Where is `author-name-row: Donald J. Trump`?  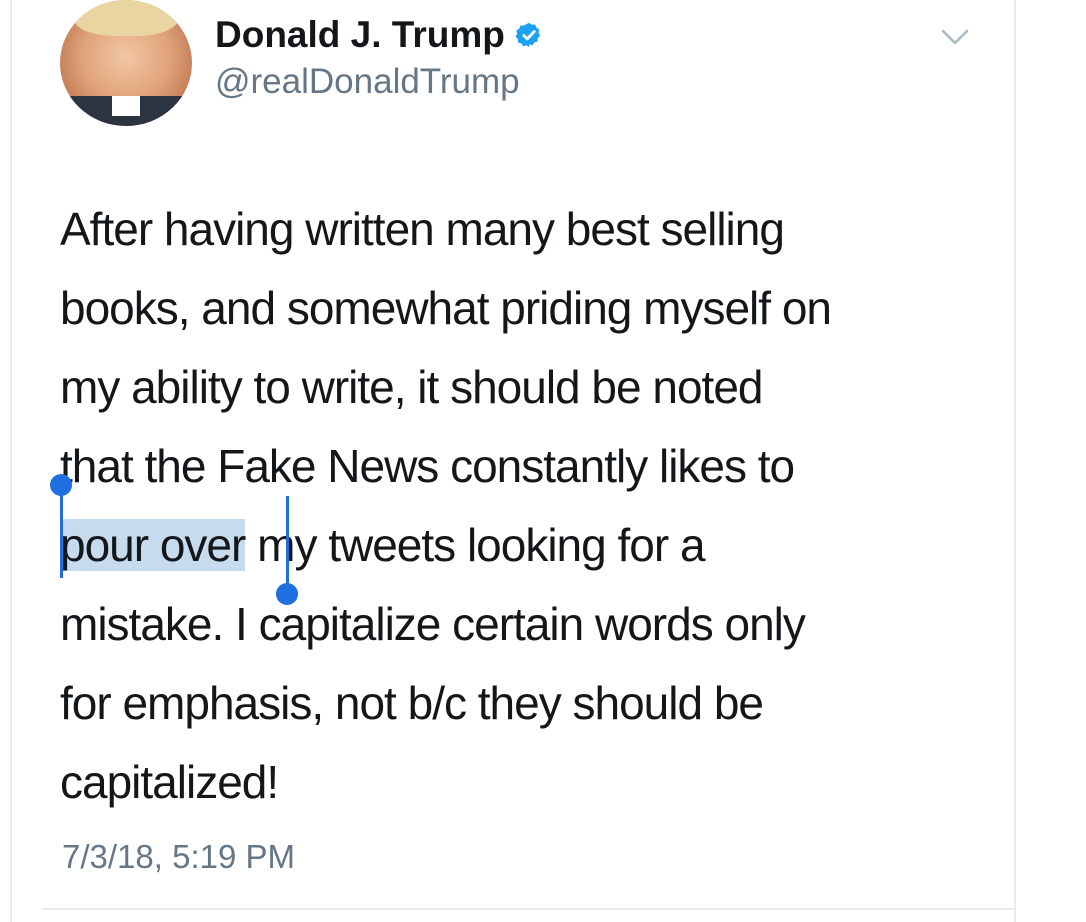
author-name-row: Donald J. Trump is located at coordinates (379, 35).